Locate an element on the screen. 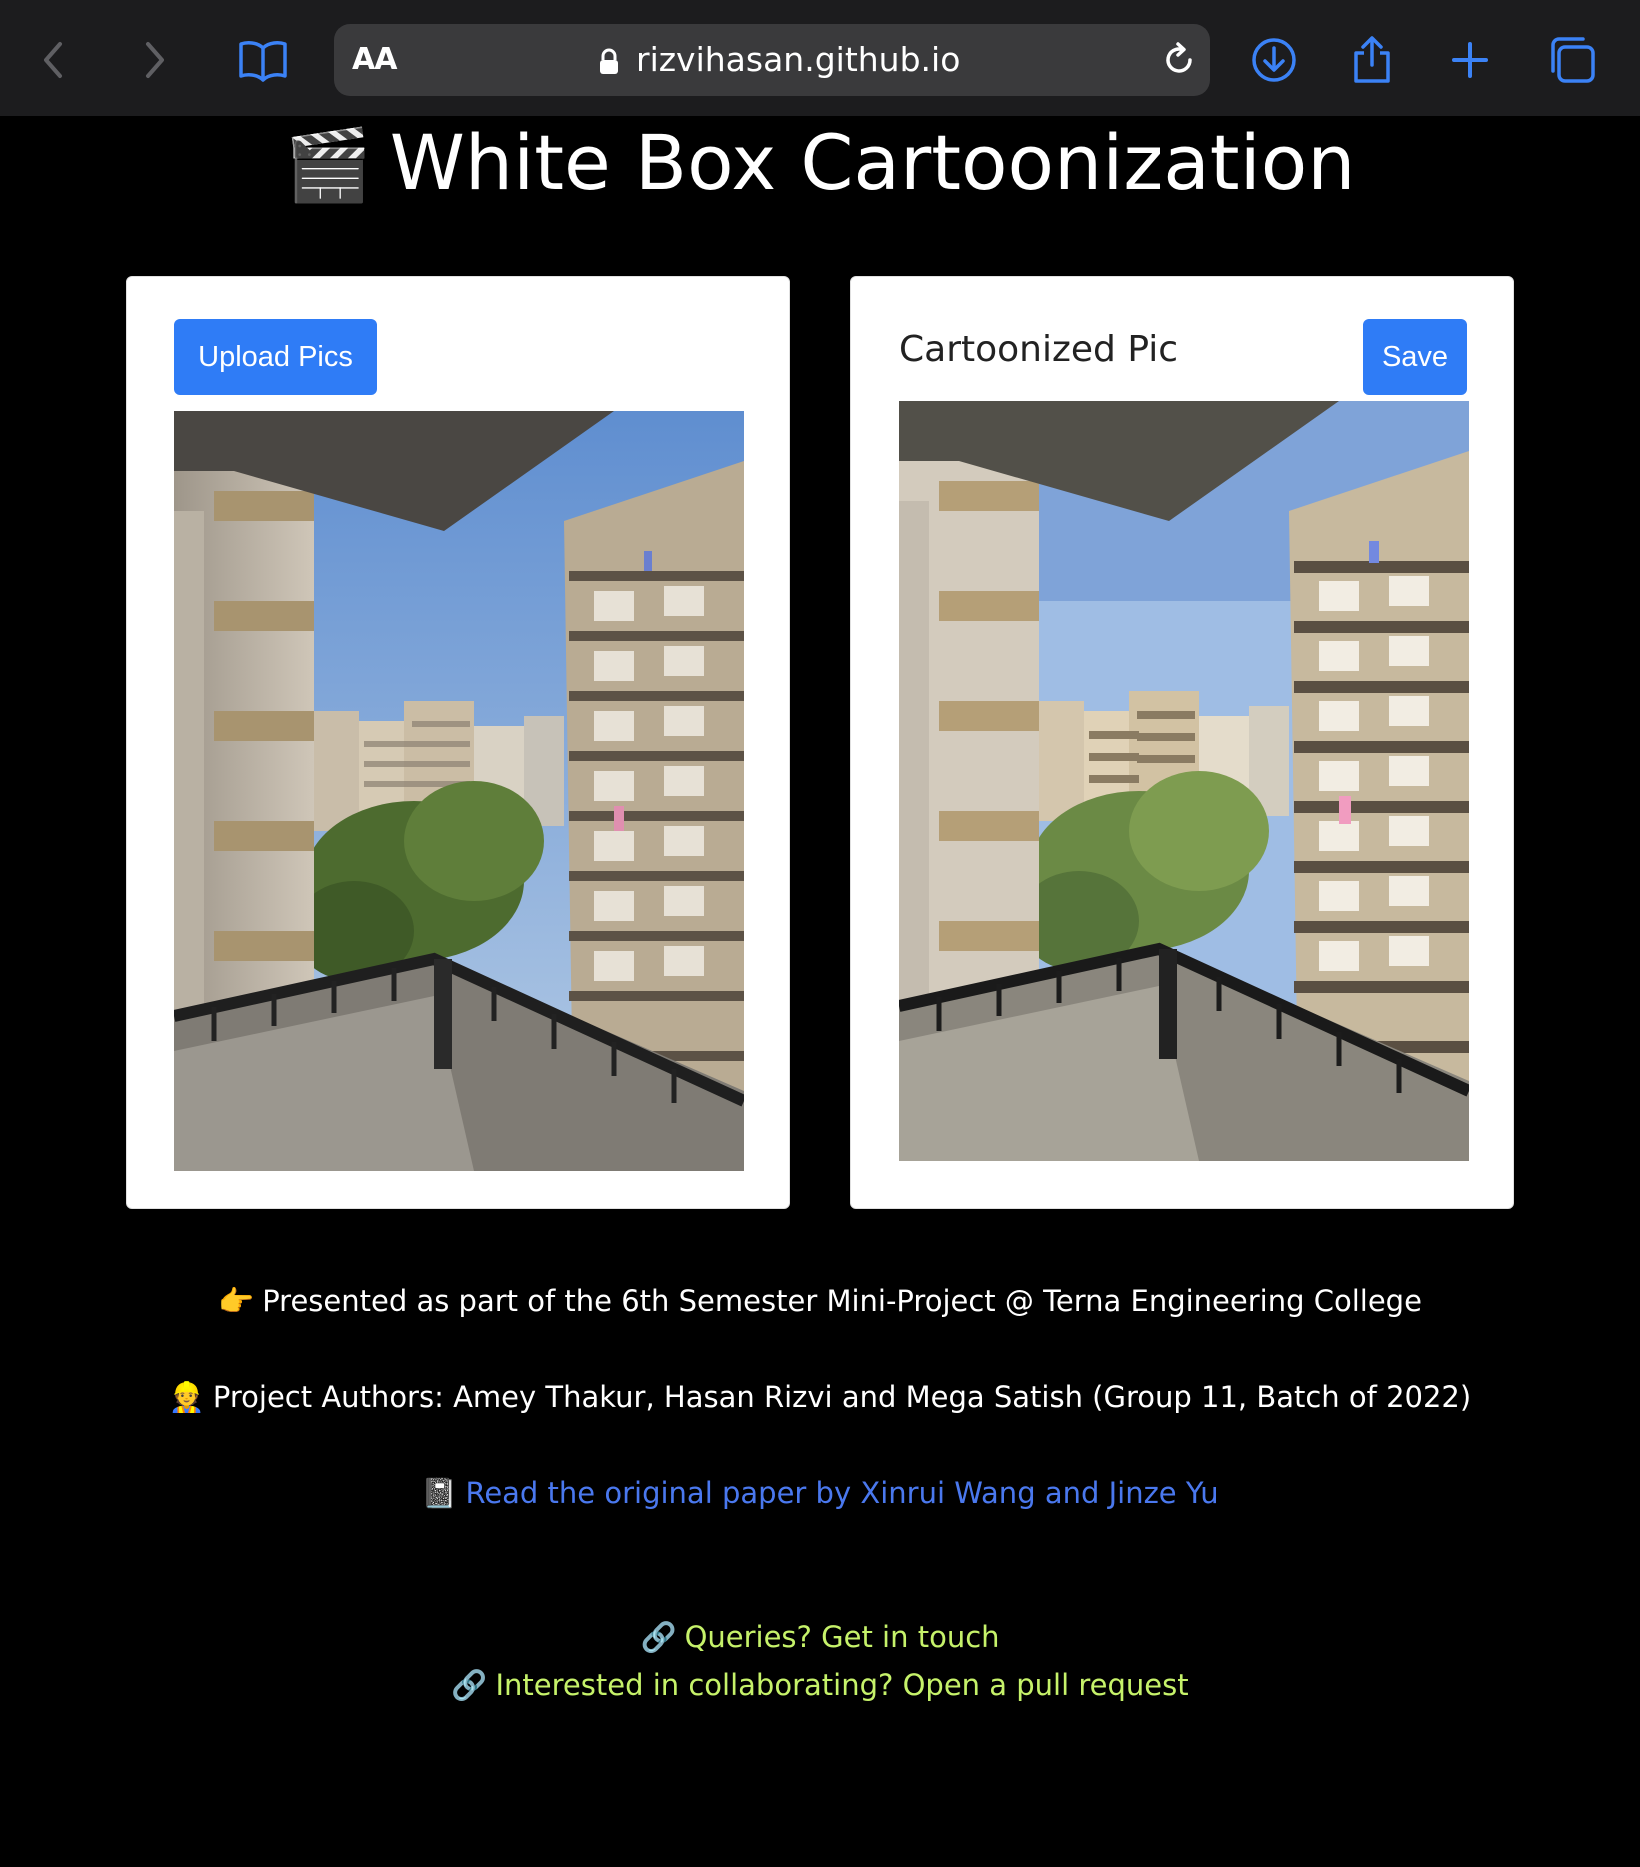  cartoonized-heading: Cartoonized Pic is located at coordinates (1039, 349).